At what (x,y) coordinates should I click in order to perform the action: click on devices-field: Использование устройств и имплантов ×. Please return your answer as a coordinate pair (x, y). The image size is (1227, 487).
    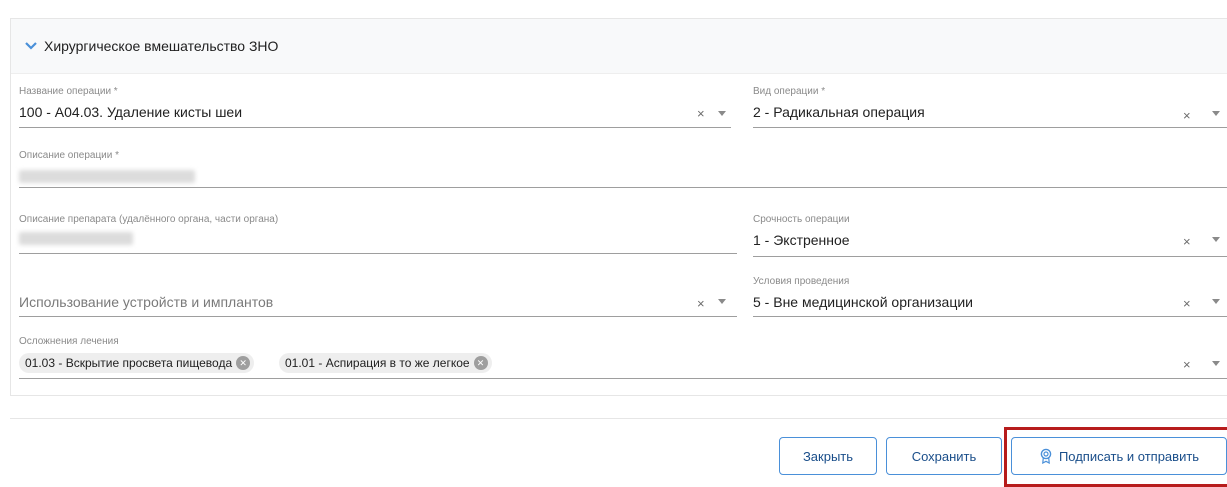
    Looking at the image, I should click on (378, 297).